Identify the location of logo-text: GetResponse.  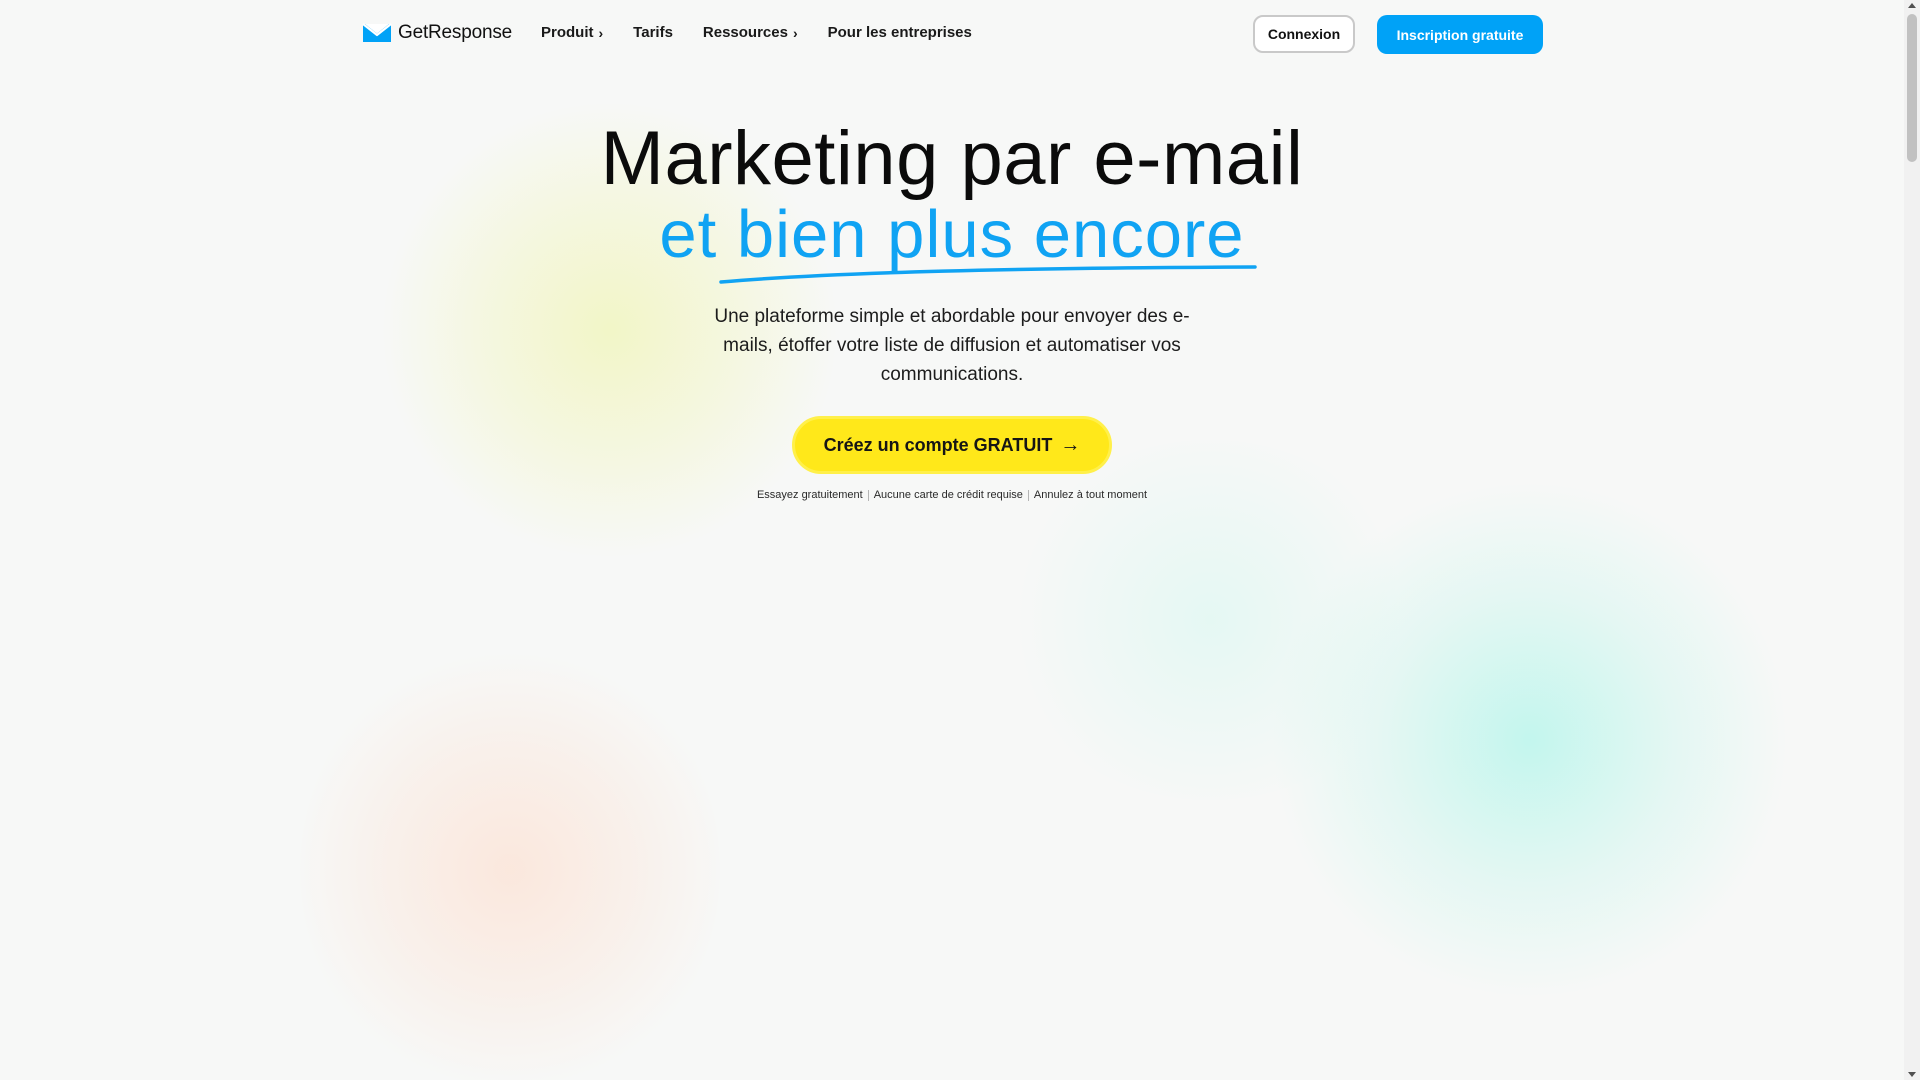
(455, 32).